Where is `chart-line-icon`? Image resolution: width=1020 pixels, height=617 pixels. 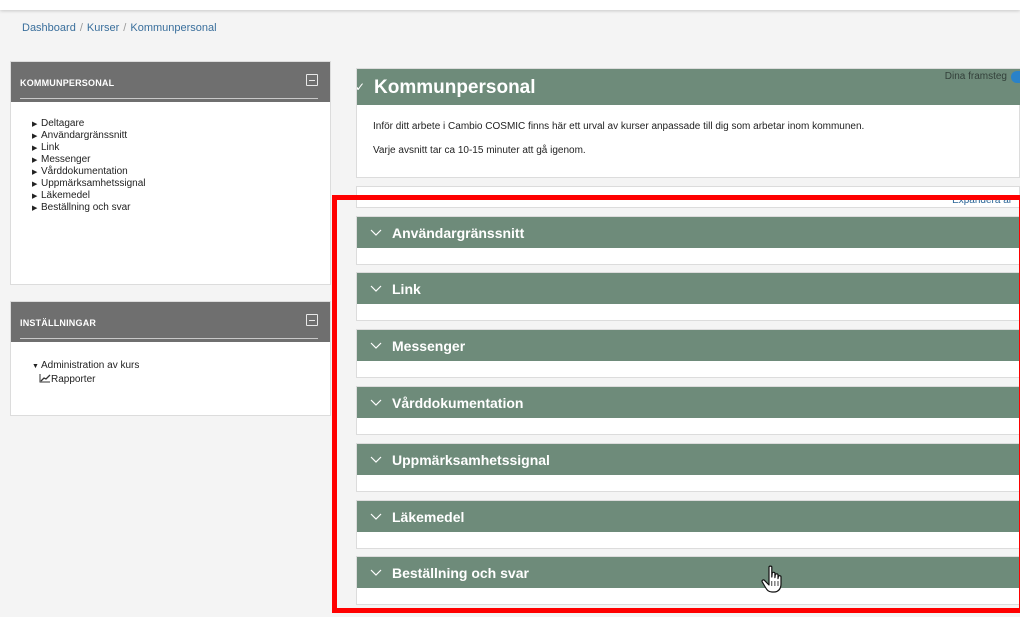 chart-line-icon is located at coordinates (45, 378).